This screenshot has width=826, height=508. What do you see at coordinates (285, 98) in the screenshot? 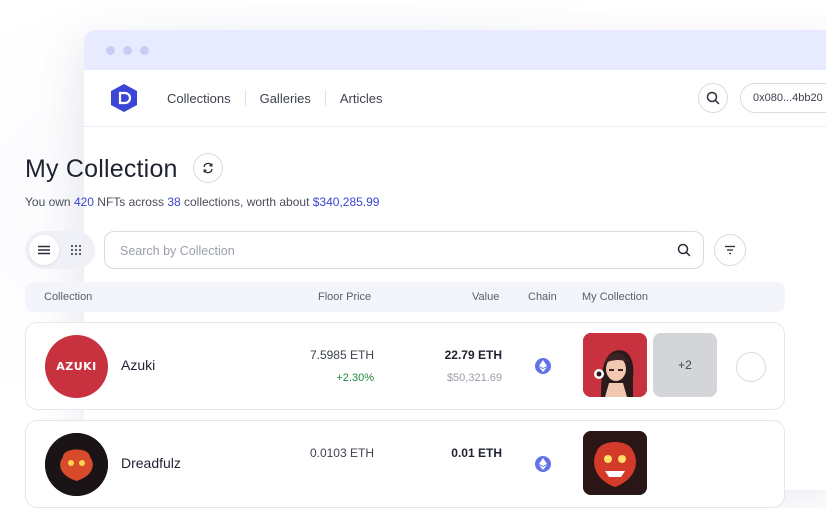
I see `nav-link-galleries: Galleries` at bounding box center [285, 98].